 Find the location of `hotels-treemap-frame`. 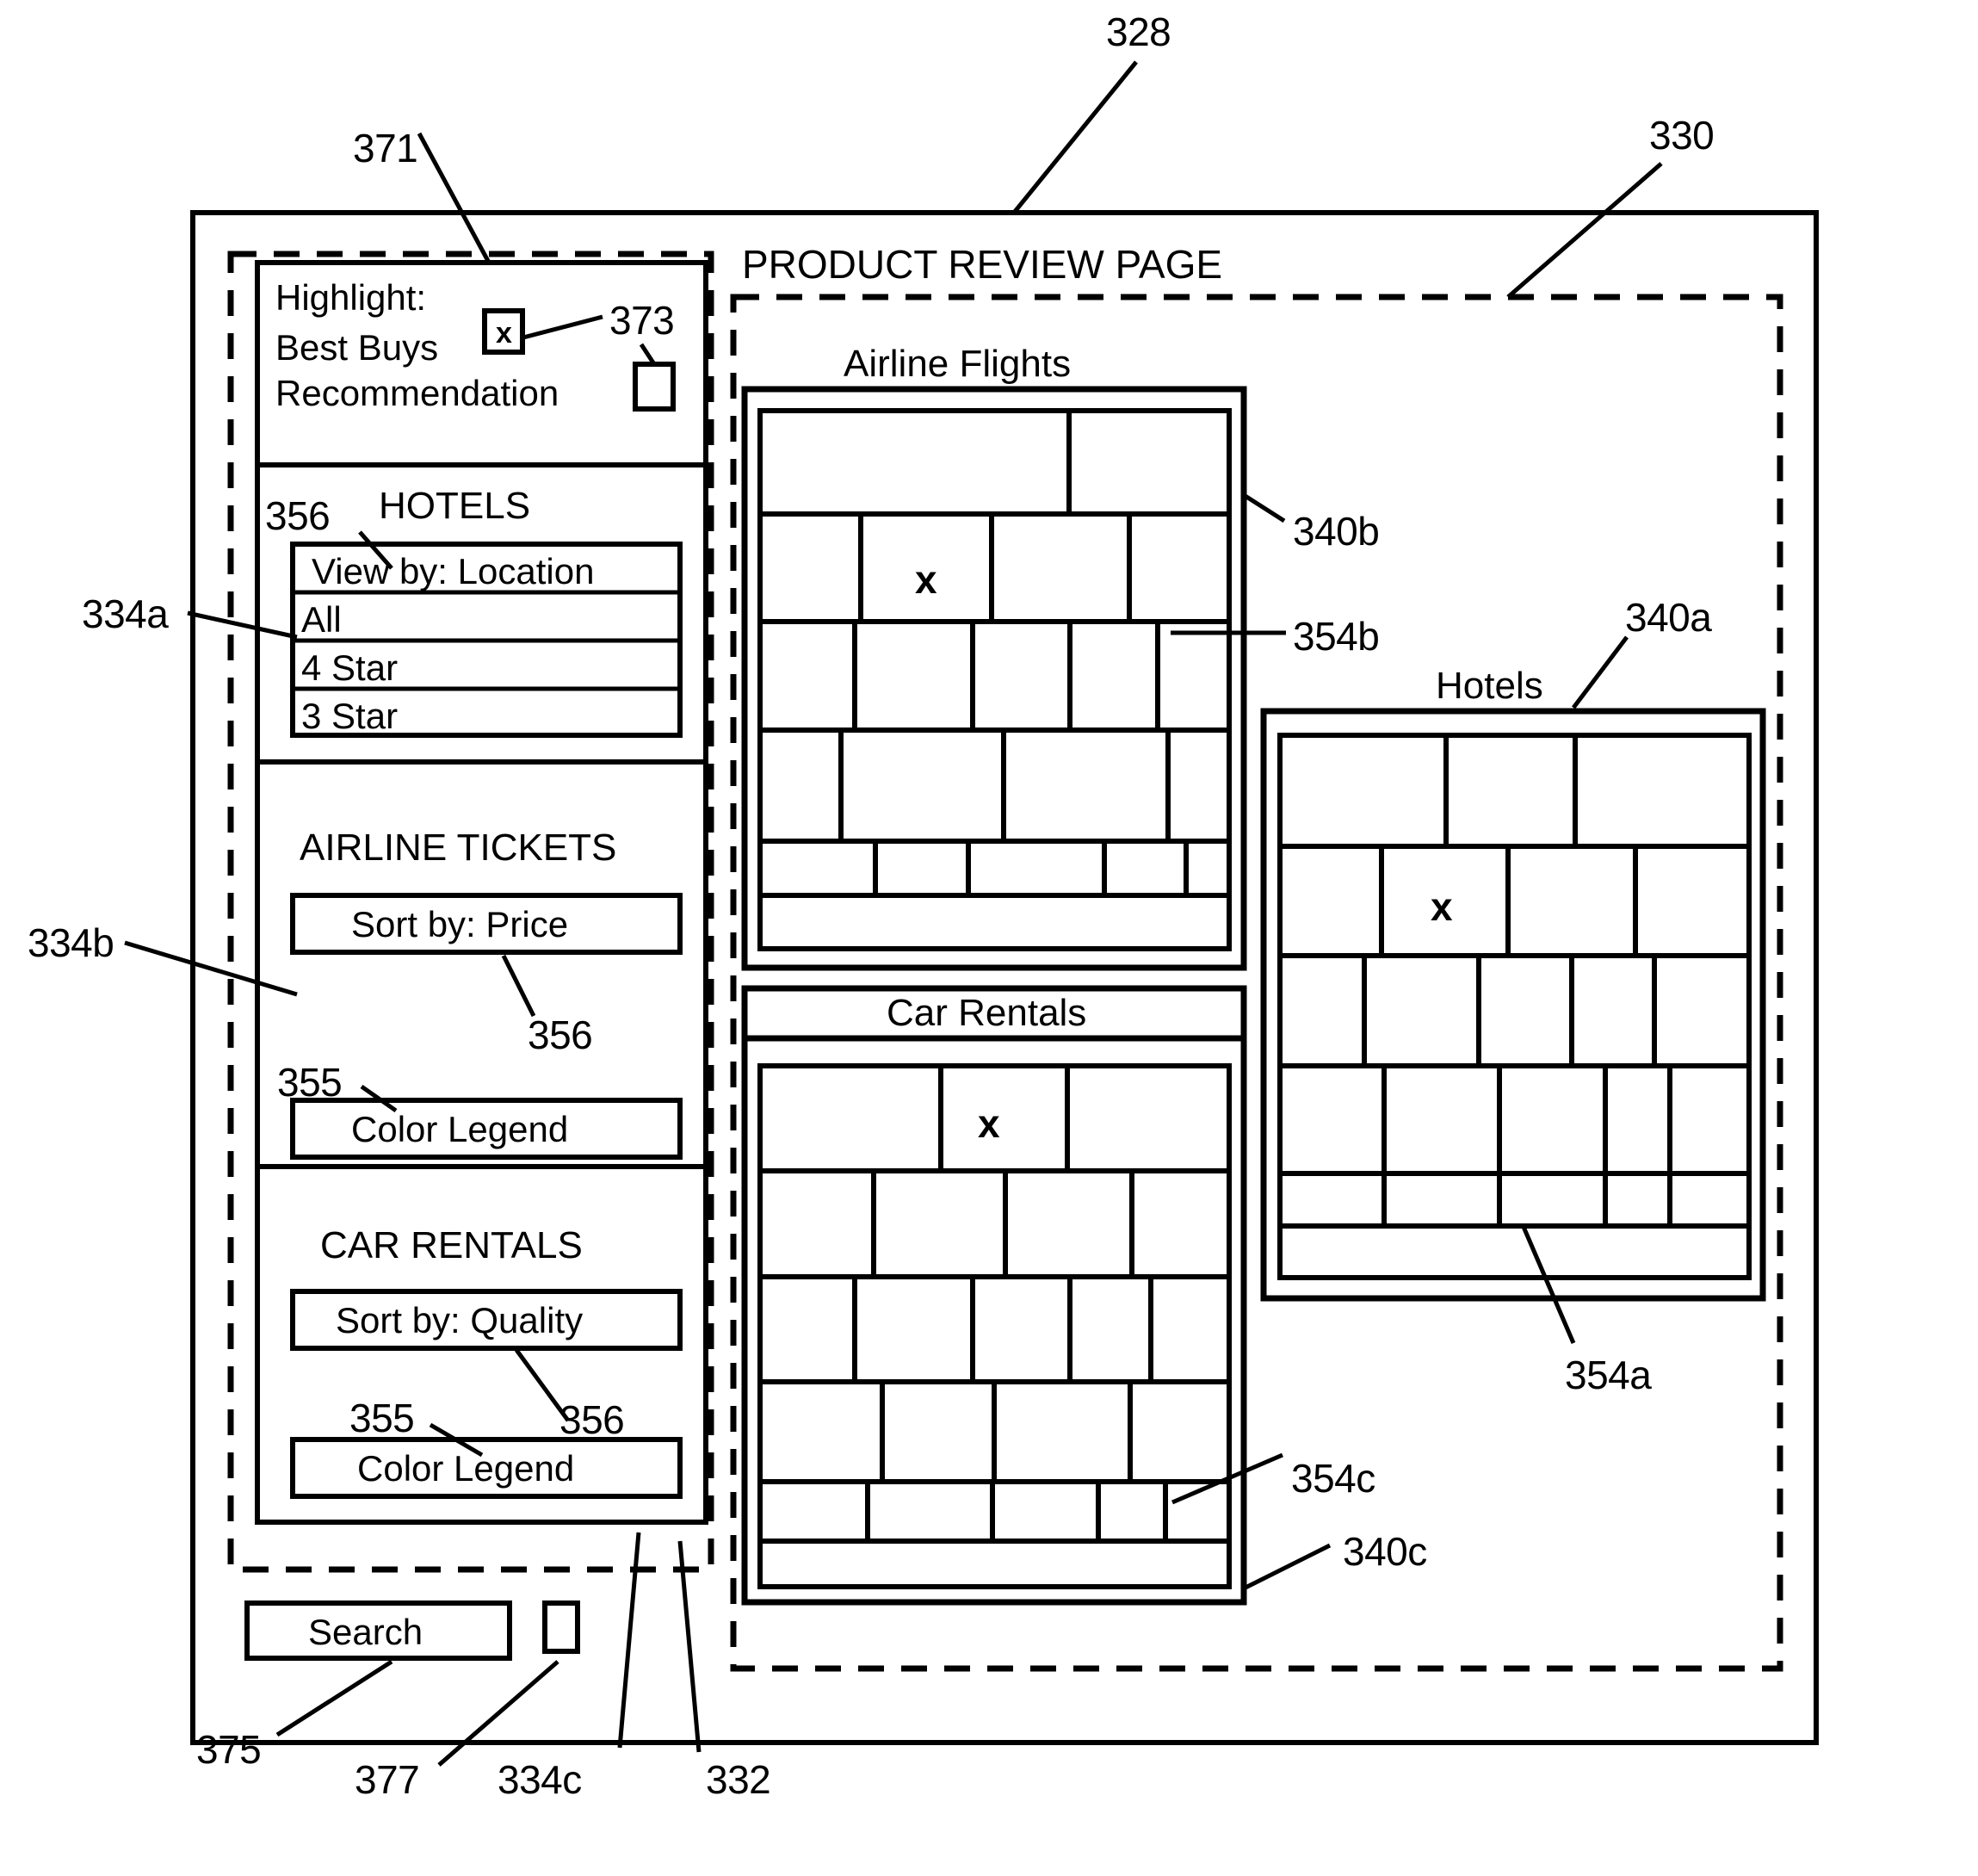

hotels-treemap-frame is located at coordinates (1513, 1005).